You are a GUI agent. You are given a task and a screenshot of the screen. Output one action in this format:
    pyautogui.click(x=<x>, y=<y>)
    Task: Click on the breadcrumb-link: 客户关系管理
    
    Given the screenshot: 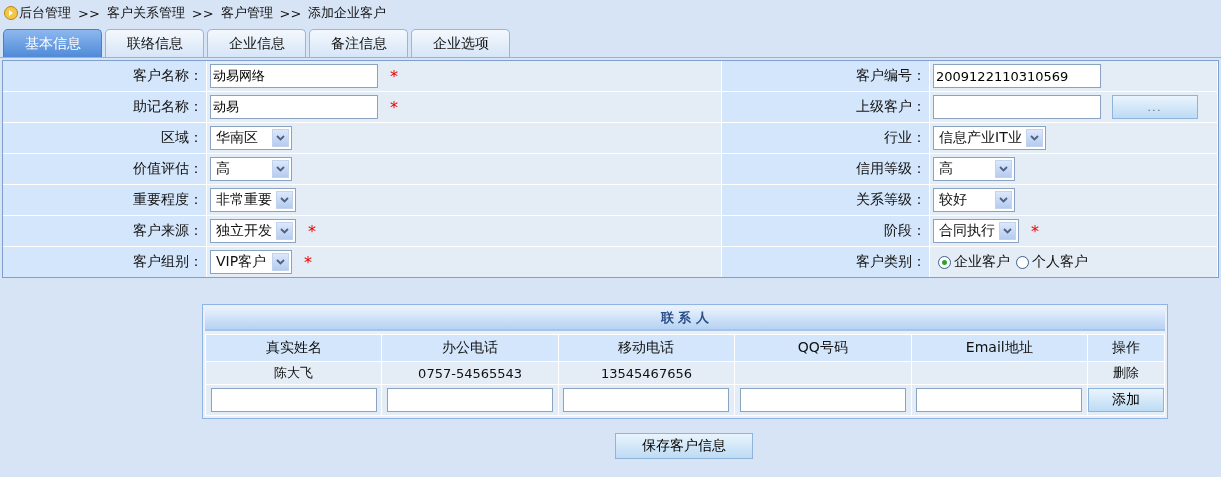 What is the action you would take?
    pyautogui.click(x=145, y=13)
    